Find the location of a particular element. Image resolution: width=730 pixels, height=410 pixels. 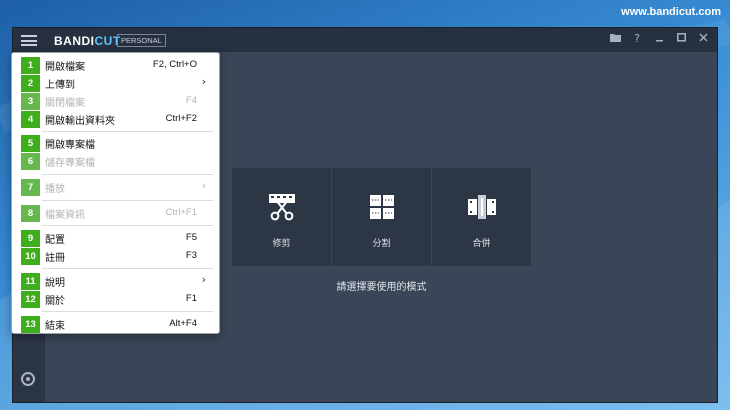

mode-trim-button: 修剪 is located at coordinates (281, 217).